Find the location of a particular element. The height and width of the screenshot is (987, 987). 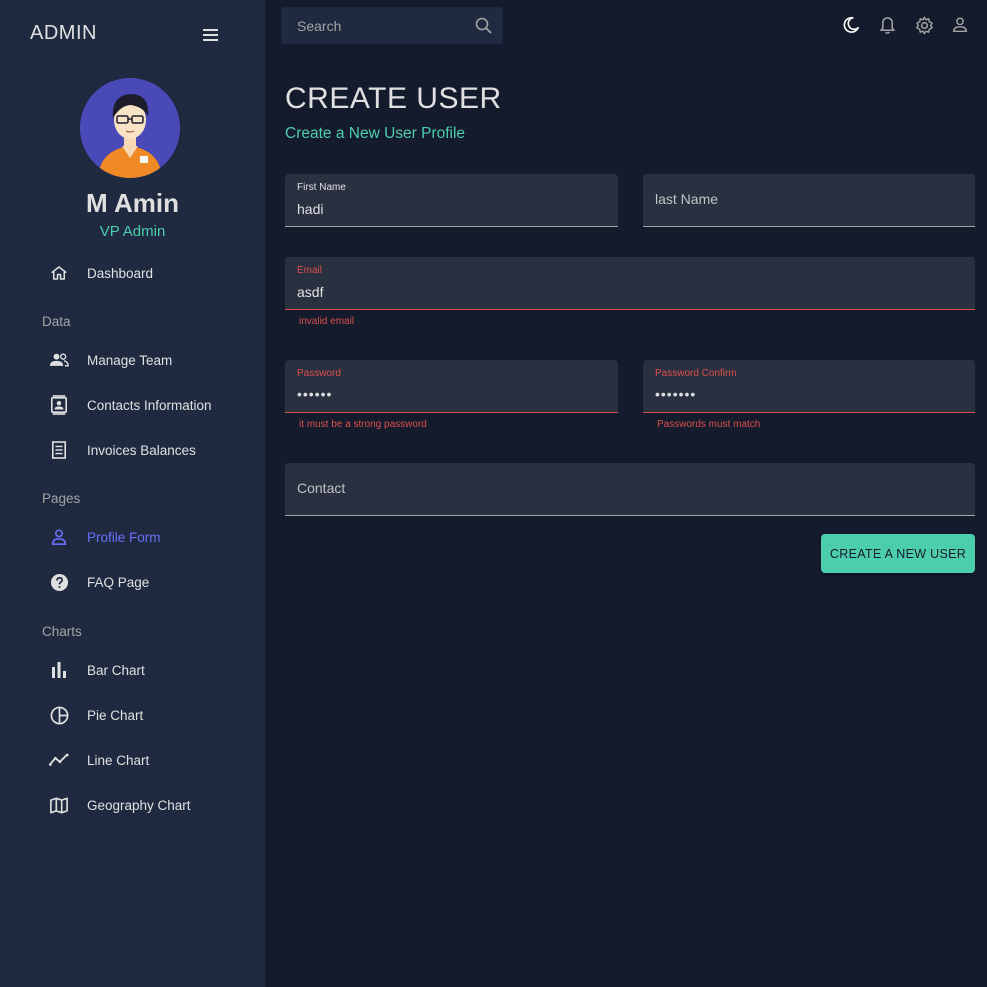

sidebar-item-label: Dashboard is located at coordinates (120, 273).